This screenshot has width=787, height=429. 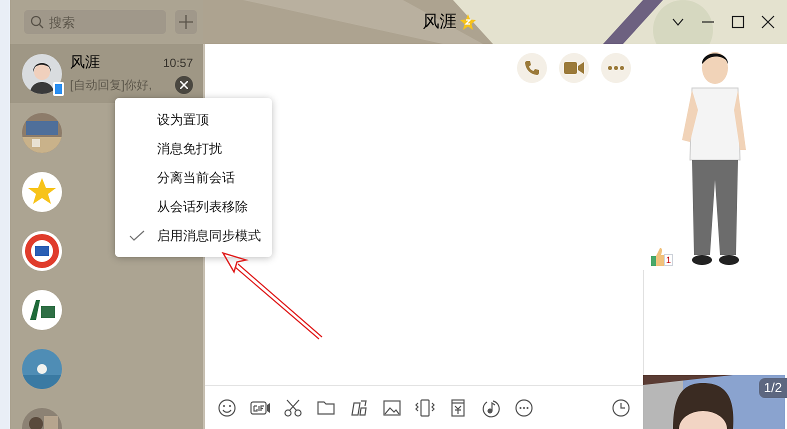 I want to click on menu-item: 分离当前会话, so click(x=193, y=177).